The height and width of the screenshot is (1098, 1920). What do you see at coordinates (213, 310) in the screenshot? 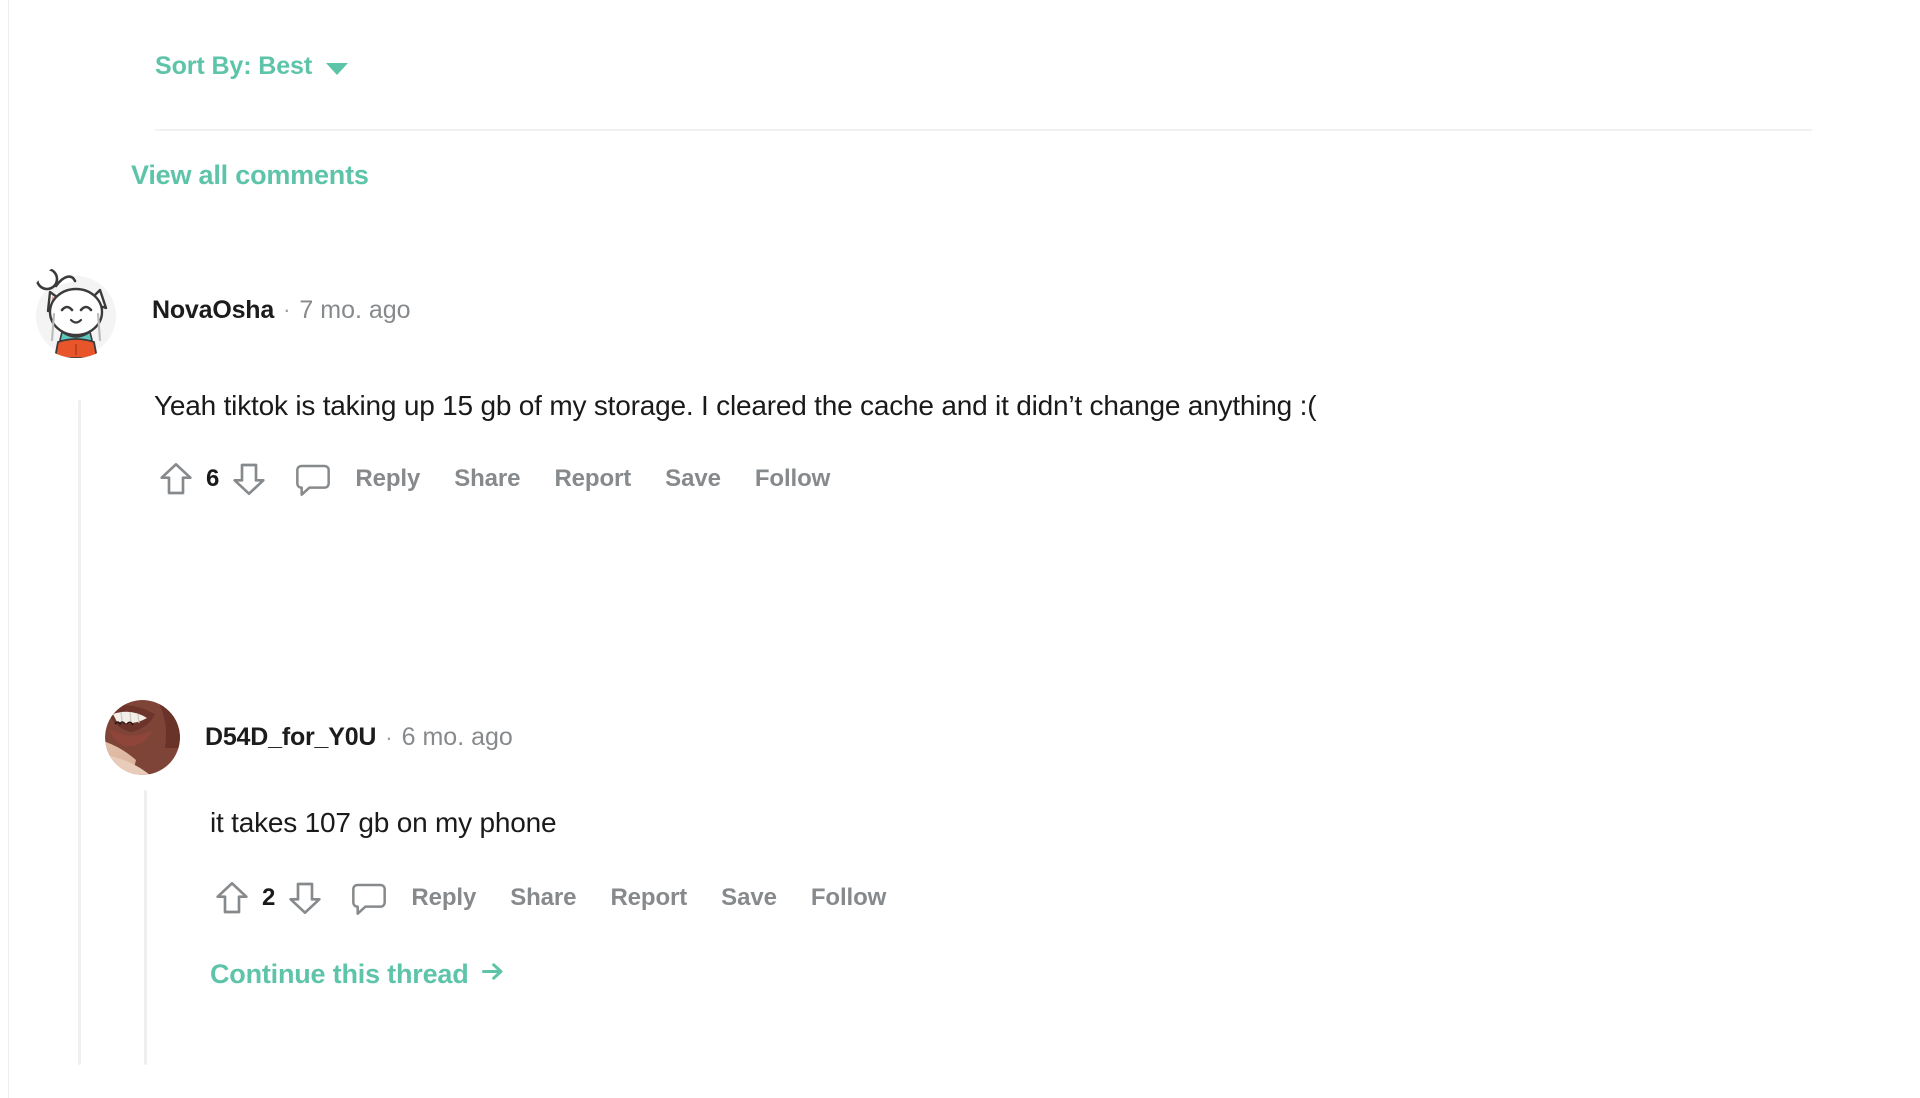
I see `comment-author-username: NovaOsha` at bounding box center [213, 310].